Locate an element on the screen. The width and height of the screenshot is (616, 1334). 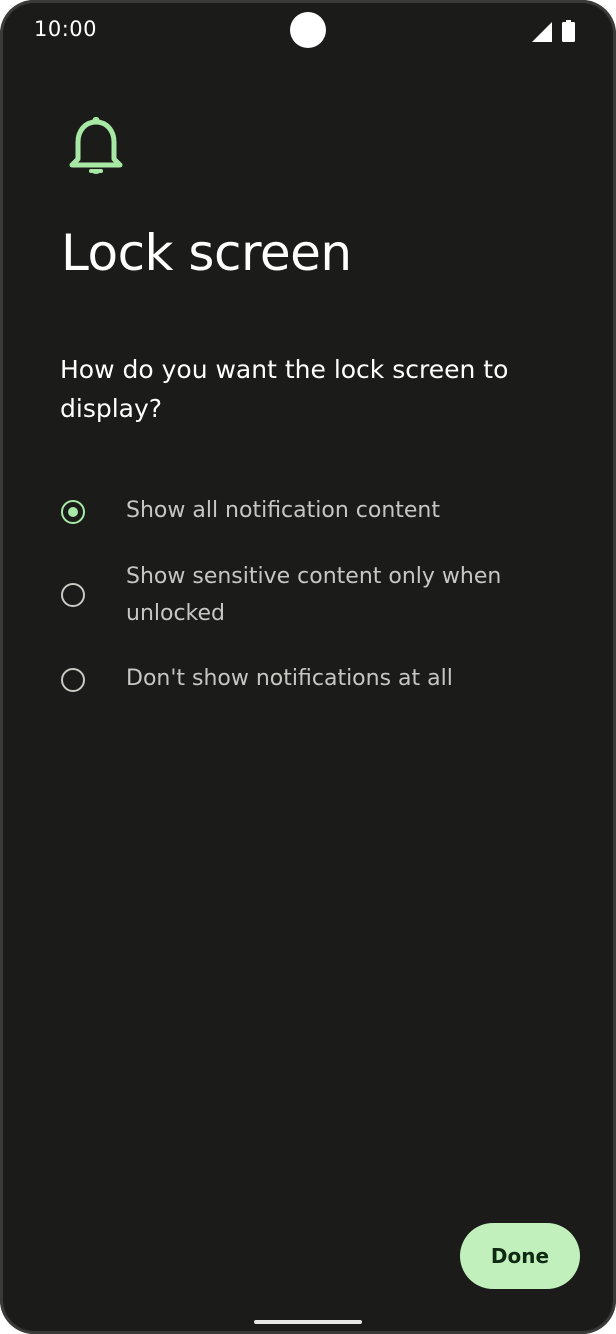
status-time: 10:00 is located at coordinates (66, 29).